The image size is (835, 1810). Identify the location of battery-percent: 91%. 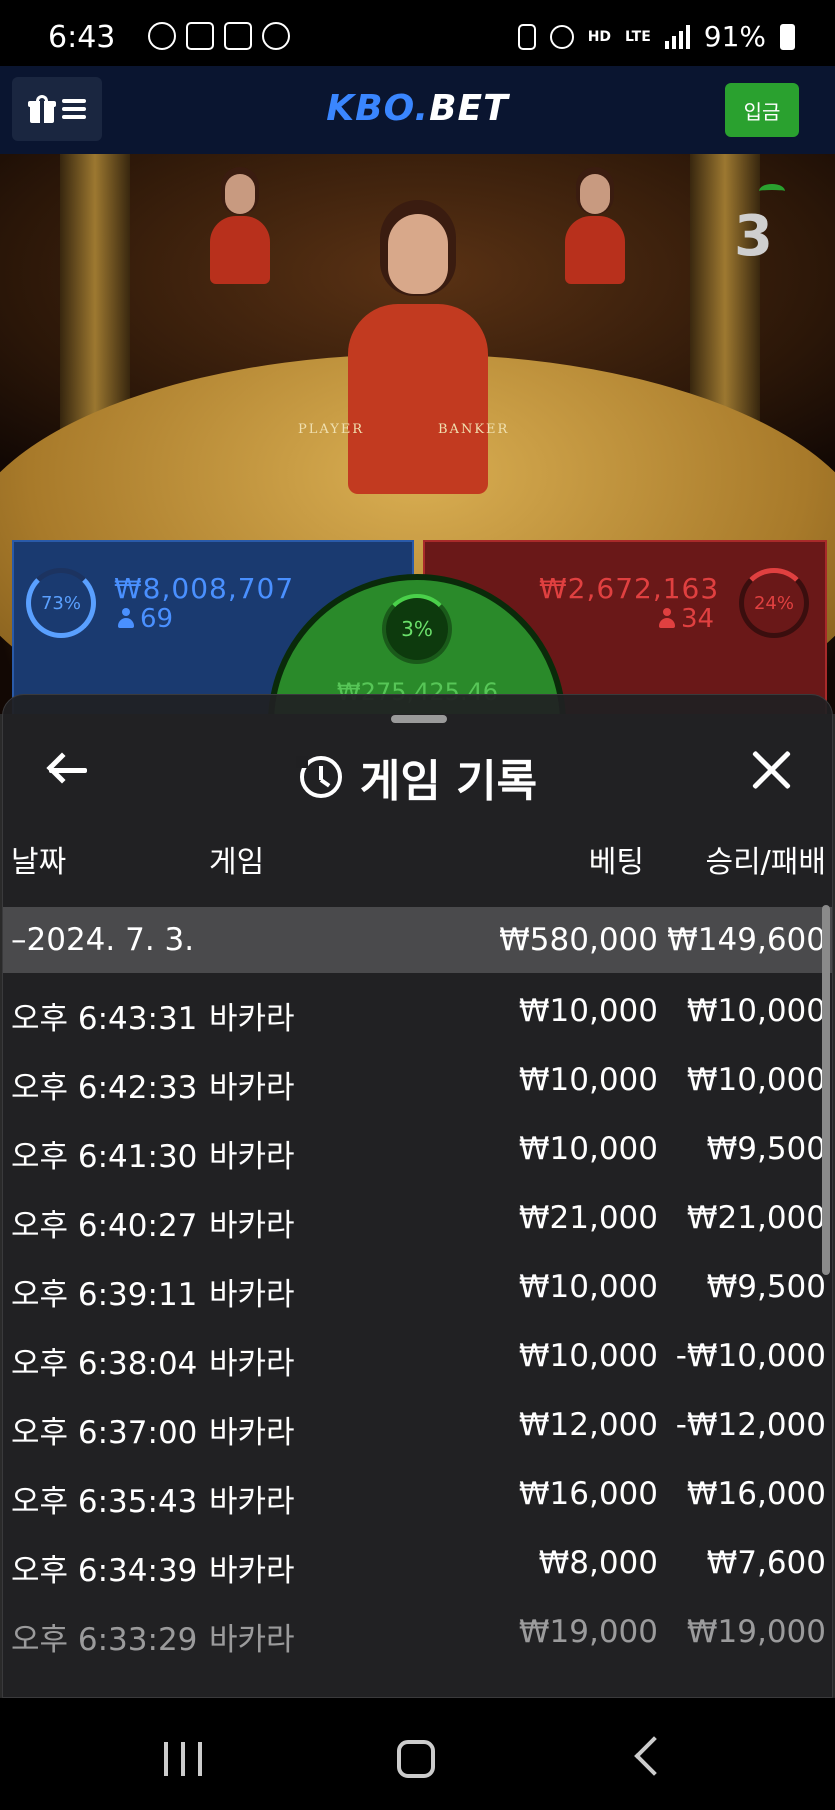
(734, 36).